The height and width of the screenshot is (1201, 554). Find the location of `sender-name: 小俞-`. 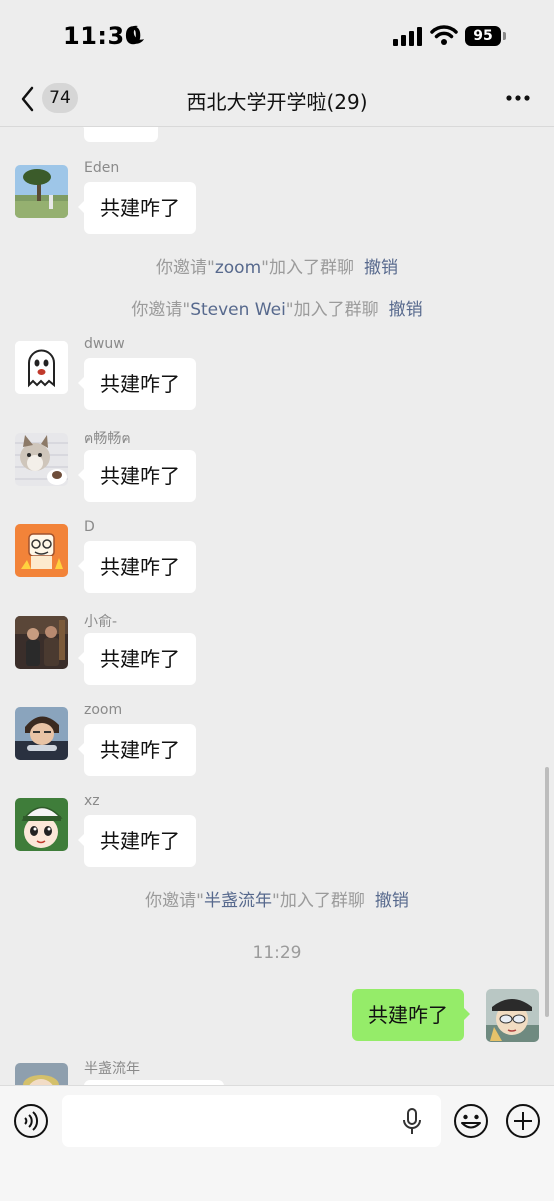

sender-name: 小俞- is located at coordinates (101, 622).